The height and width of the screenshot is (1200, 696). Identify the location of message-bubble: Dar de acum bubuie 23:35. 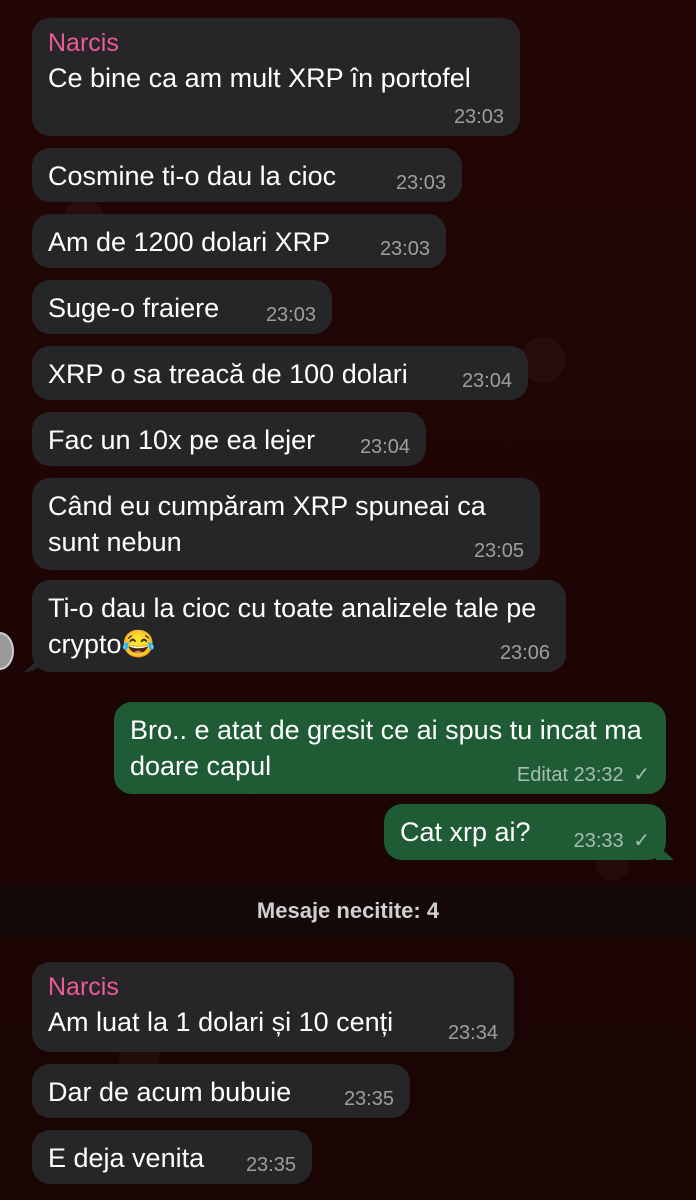
(221, 1091).